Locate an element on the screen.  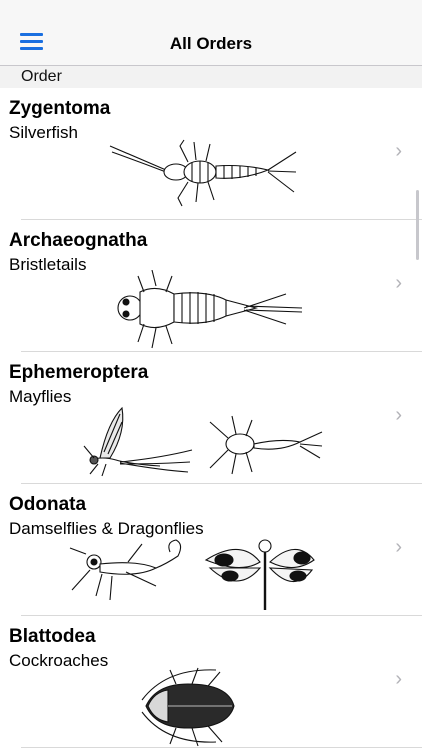
cockroach-illustration is located at coordinates (188, 707).